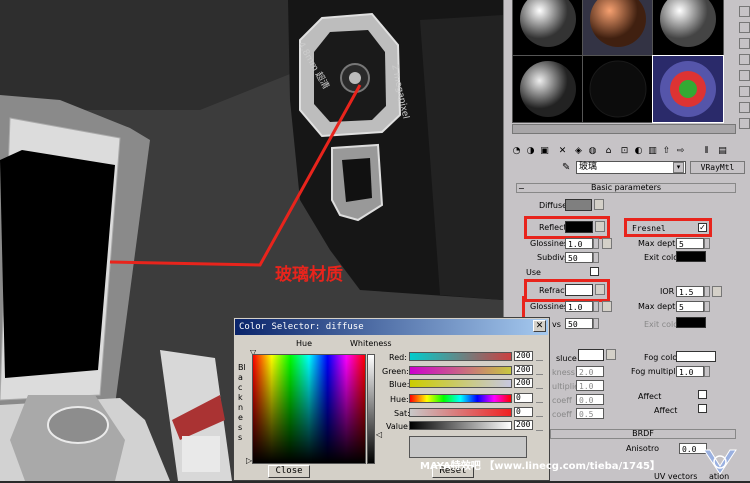  I want to click on use-interpolation-label: Use, so click(533, 272).